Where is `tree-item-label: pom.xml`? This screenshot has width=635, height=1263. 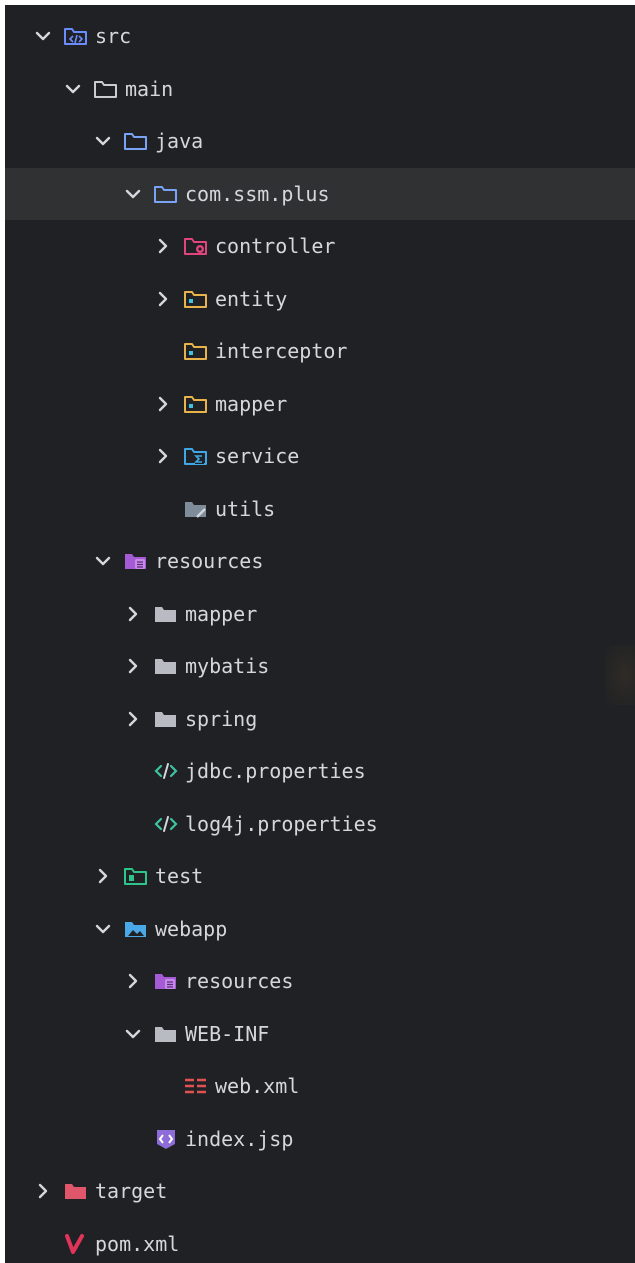
tree-item-label: pom.xml is located at coordinates (137, 1243).